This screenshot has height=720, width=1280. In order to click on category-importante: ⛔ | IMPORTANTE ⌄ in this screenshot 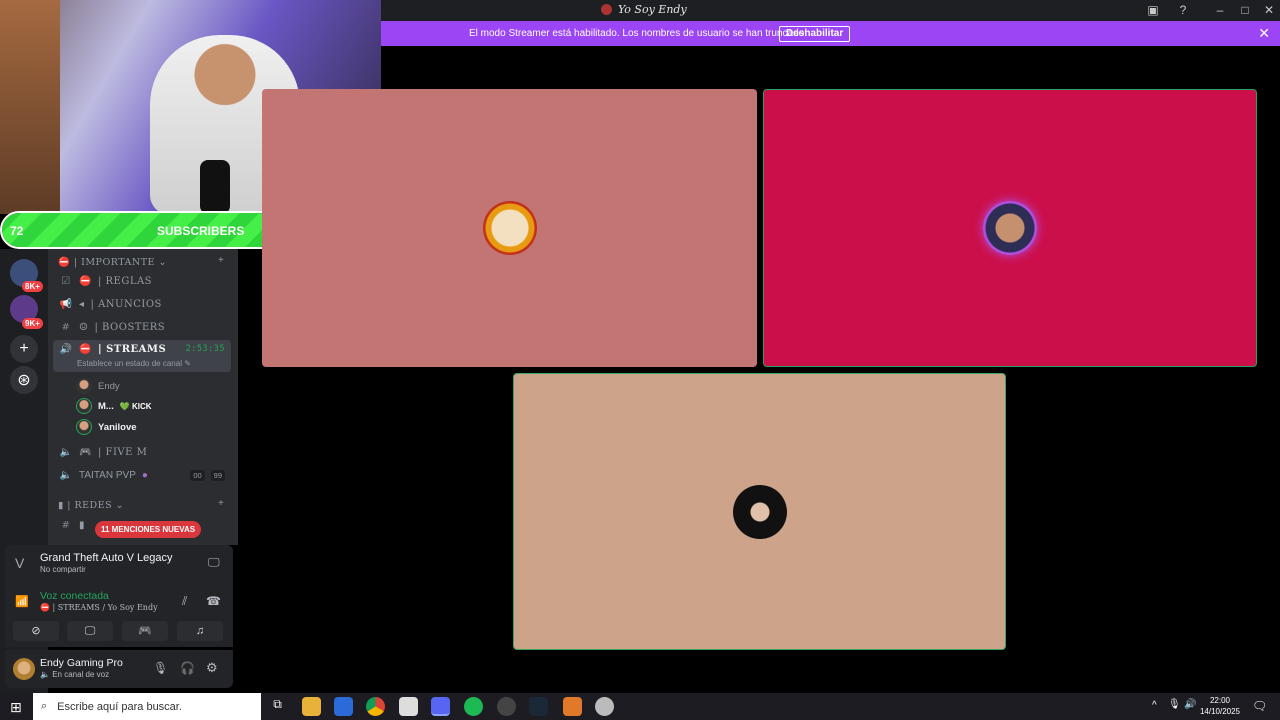, I will do `click(112, 262)`.